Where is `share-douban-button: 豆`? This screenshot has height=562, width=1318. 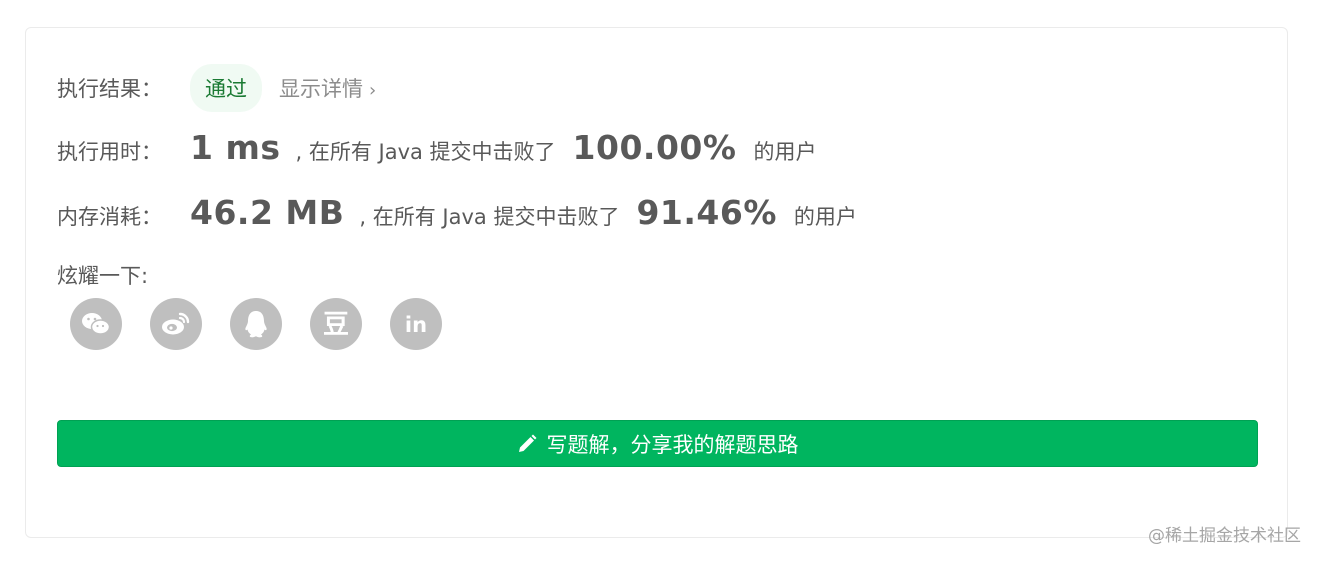
share-douban-button: 豆 is located at coordinates (336, 324).